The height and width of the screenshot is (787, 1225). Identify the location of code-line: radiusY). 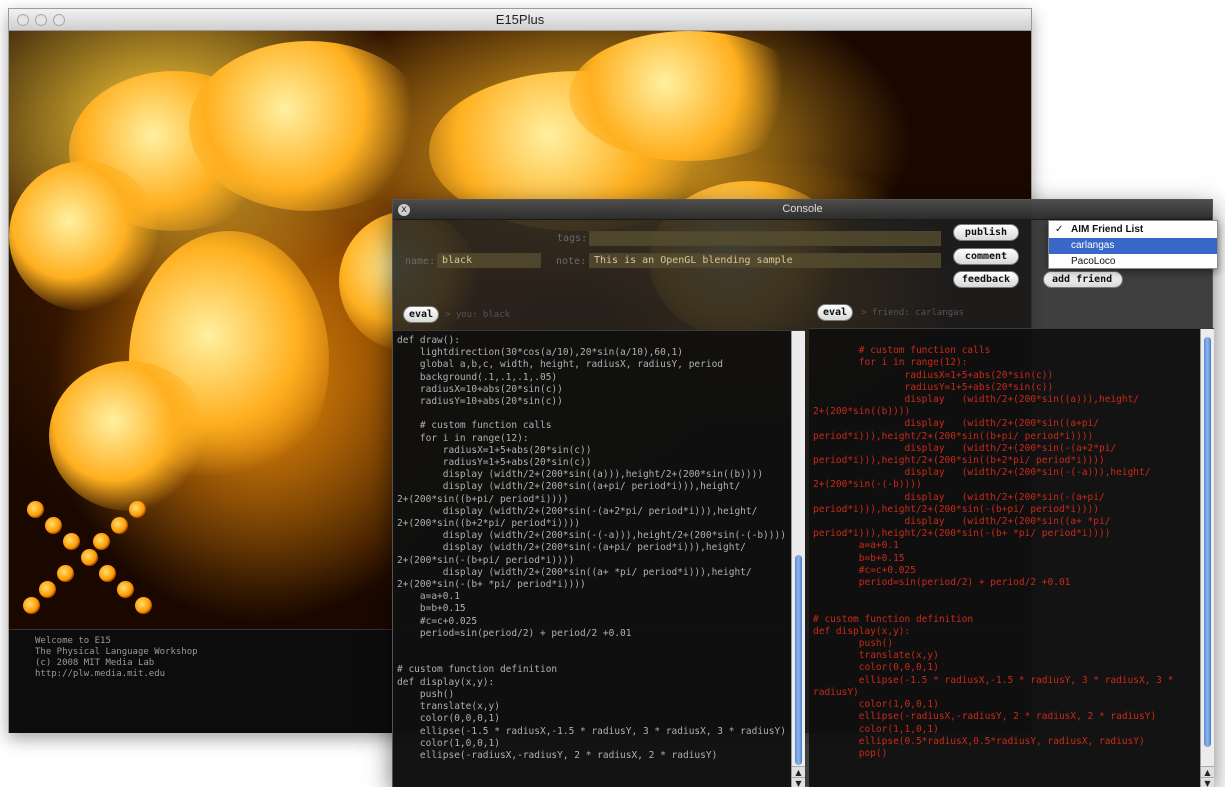
(993, 693).